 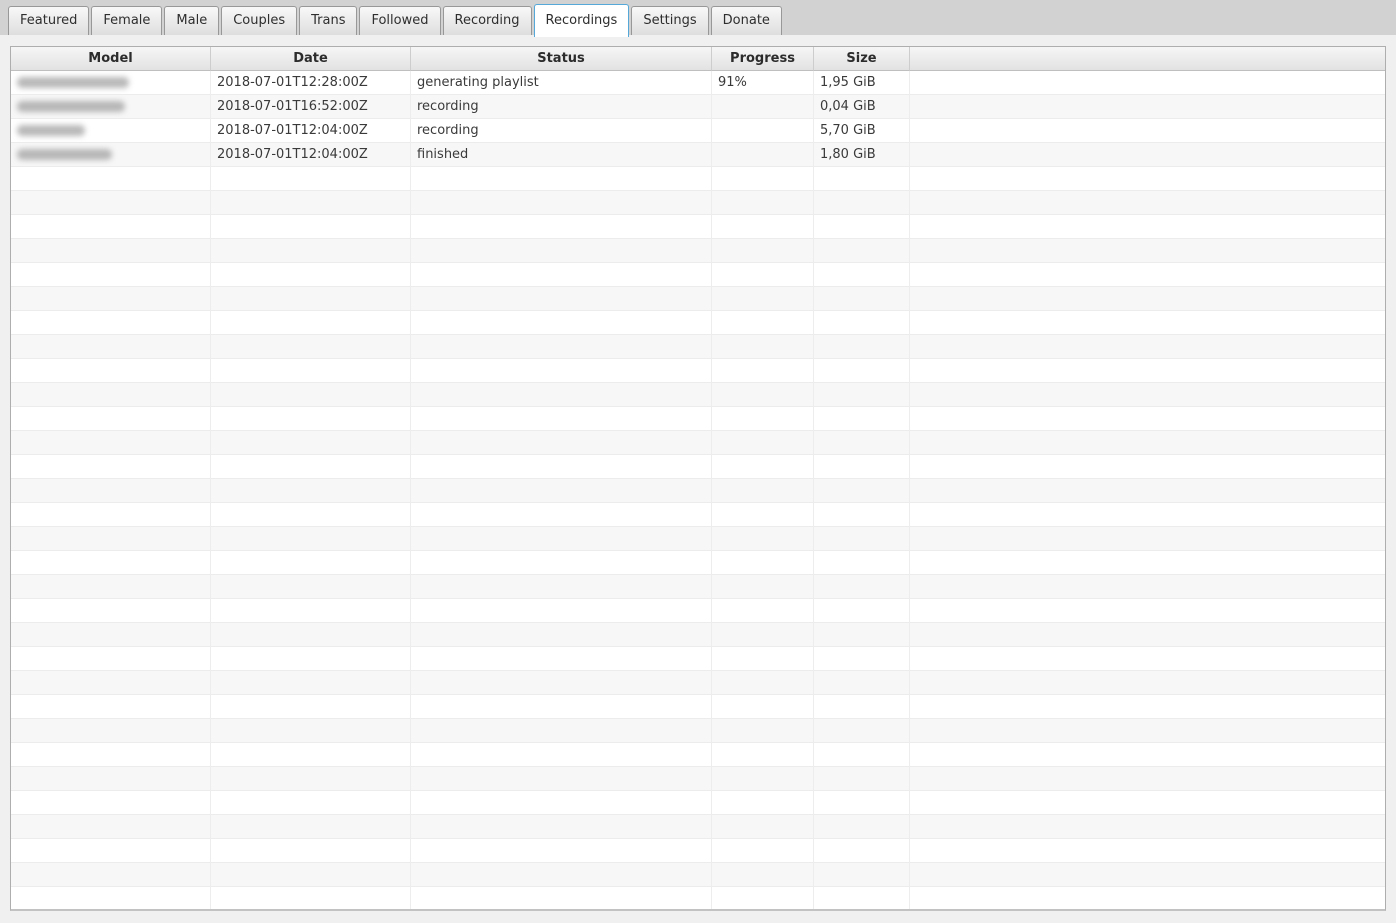 I want to click on tab-female: Female, so click(x=127, y=20).